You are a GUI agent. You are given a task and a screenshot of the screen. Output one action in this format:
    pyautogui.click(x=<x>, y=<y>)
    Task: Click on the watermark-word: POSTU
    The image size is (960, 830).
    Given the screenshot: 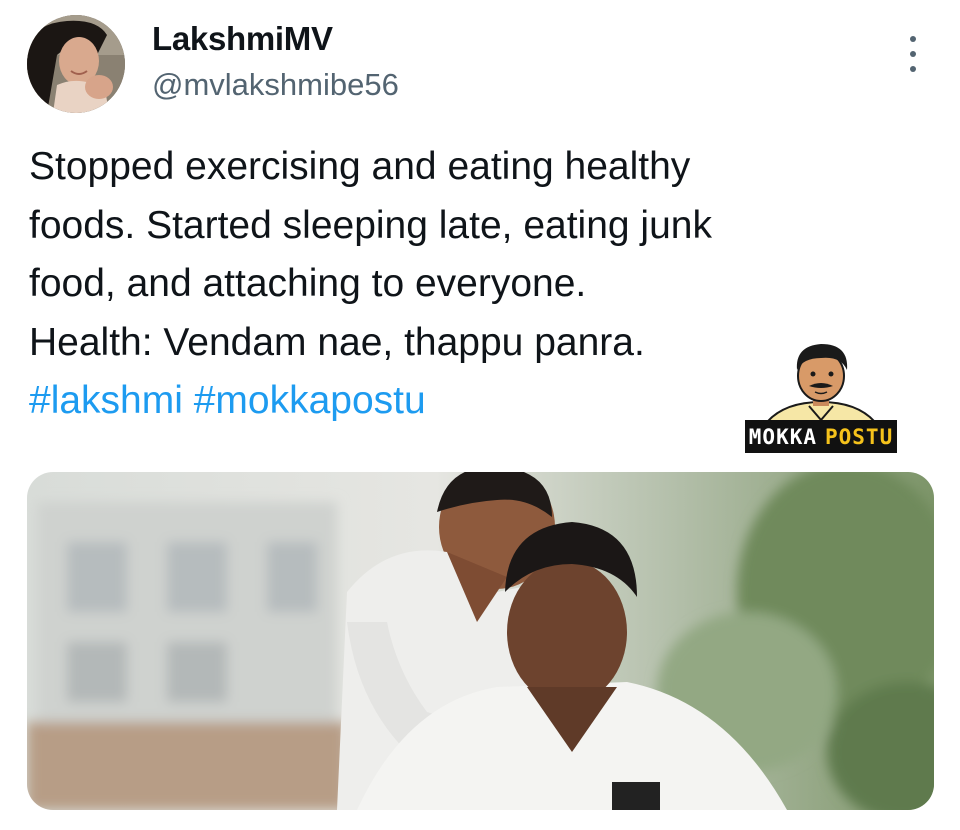 What is the action you would take?
    pyautogui.click(x=859, y=436)
    